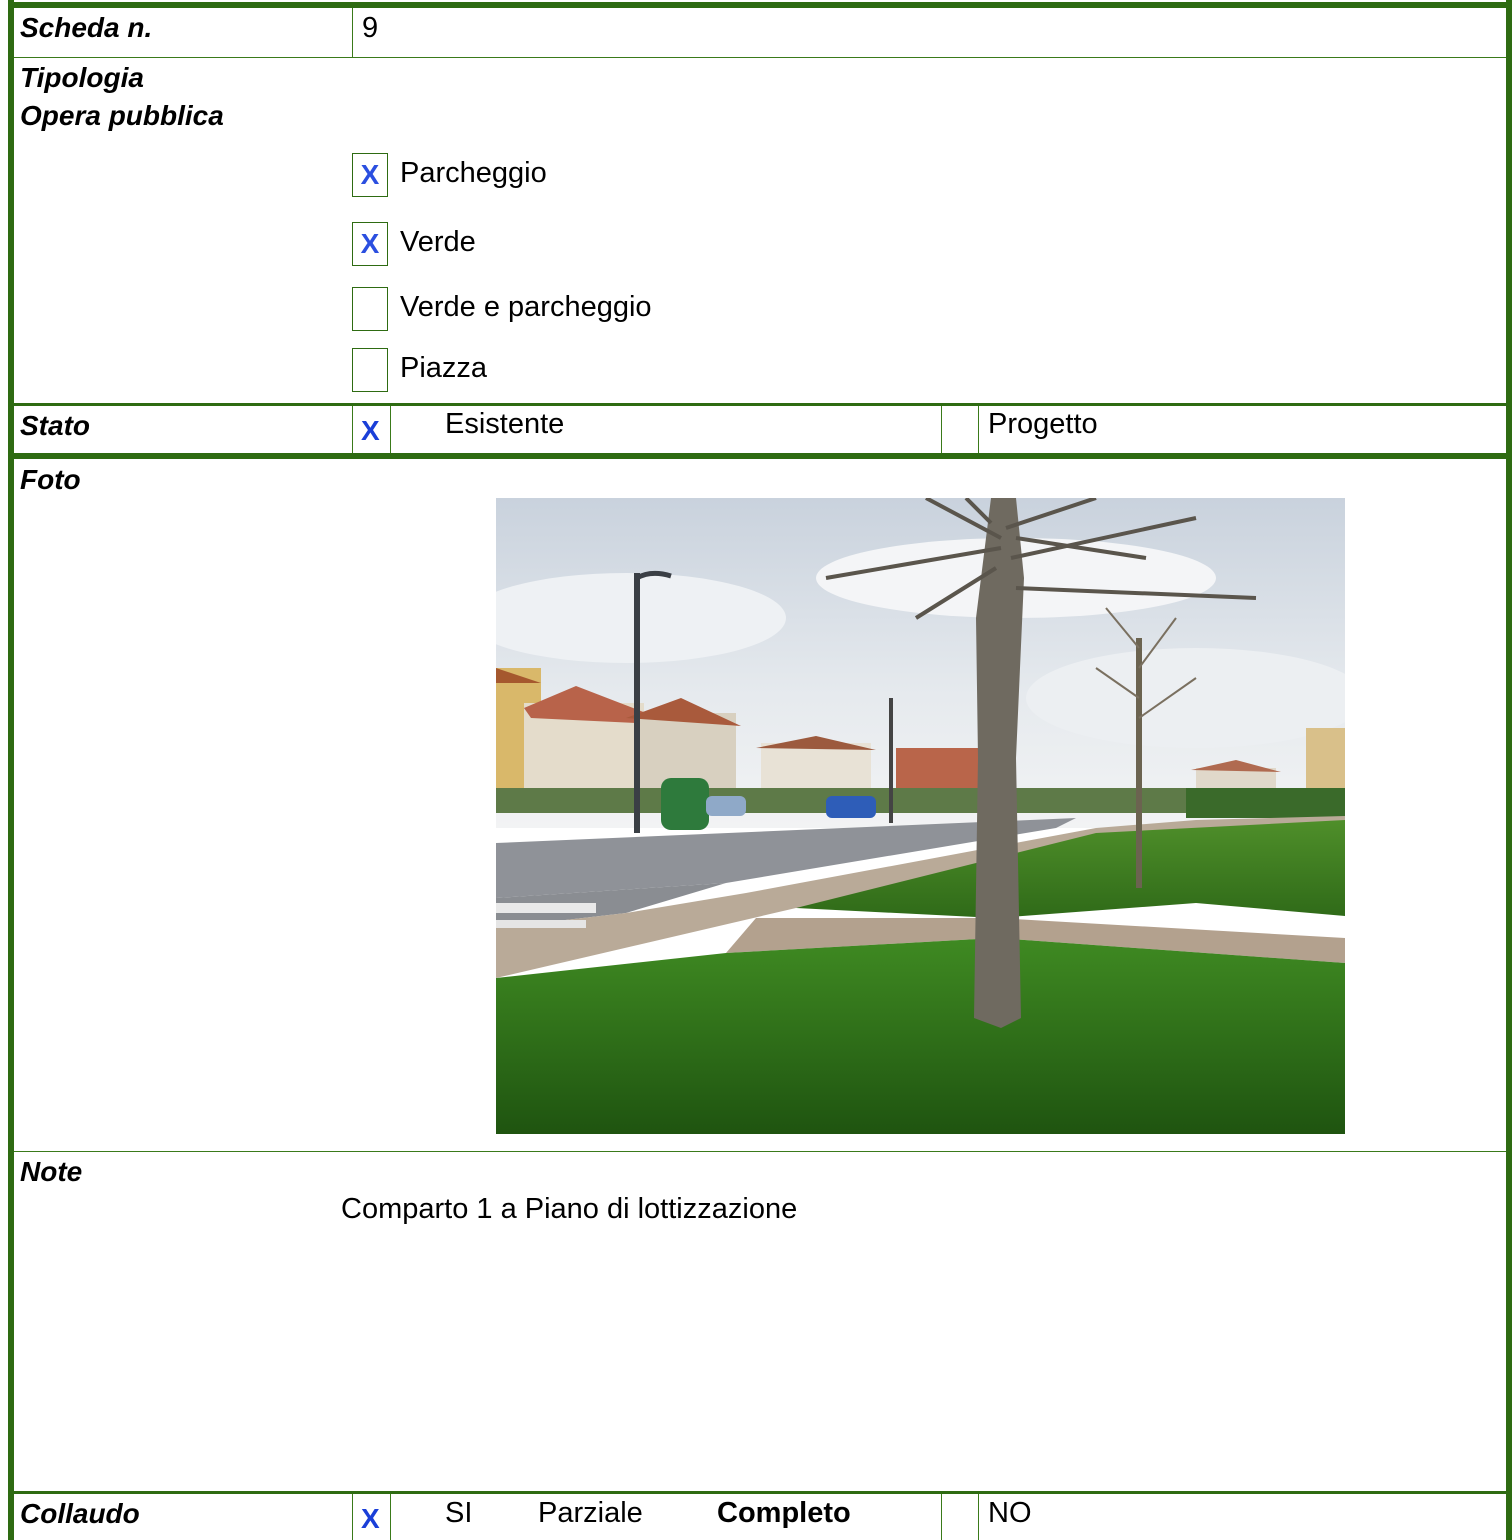 The width and height of the screenshot is (1512, 1540). What do you see at coordinates (526, 307) in the screenshot?
I see `option-verde-parcheggio: Verde e parcheggio` at bounding box center [526, 307].